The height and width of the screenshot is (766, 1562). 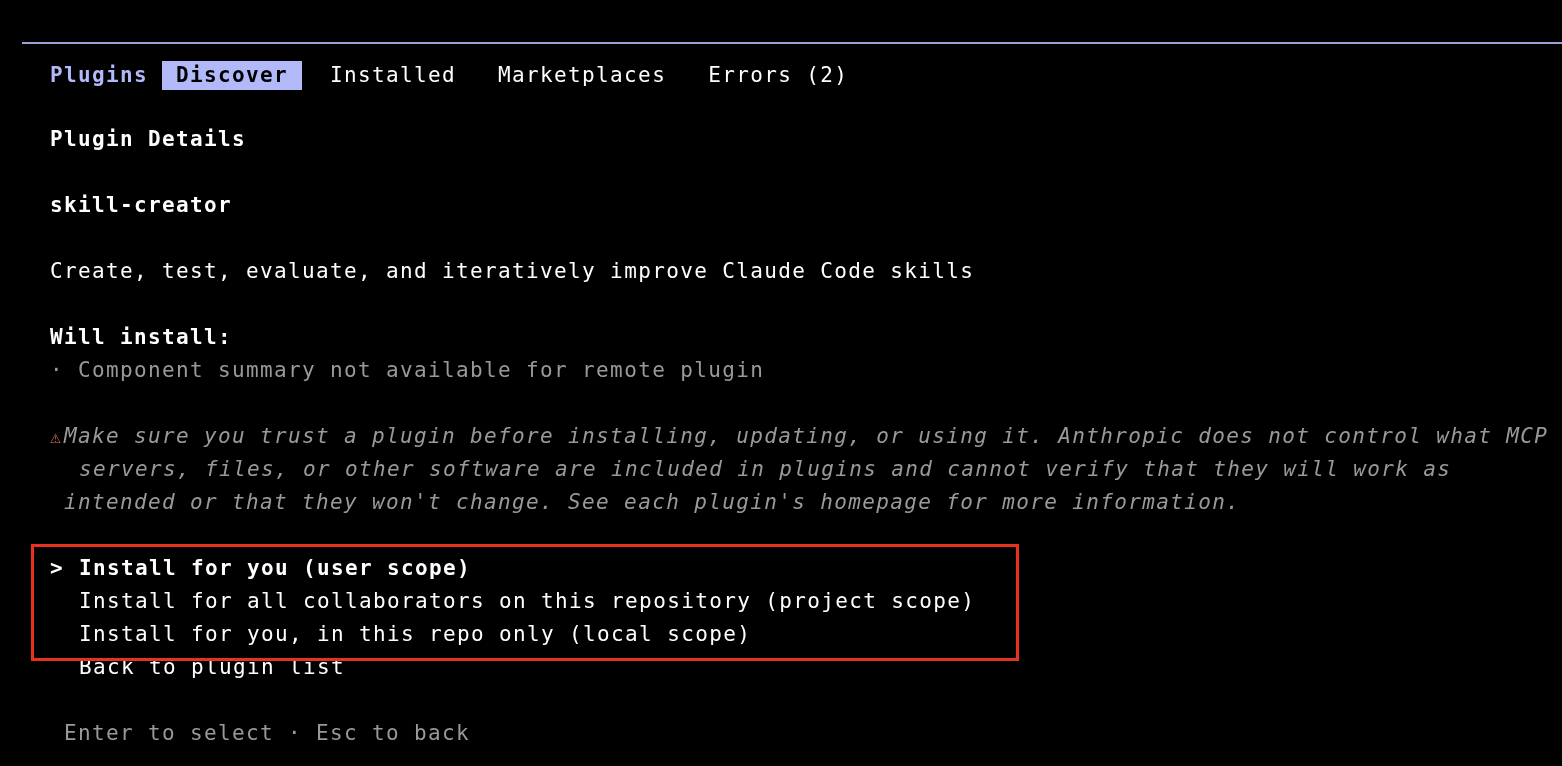 I want to click on tab: Installed, so click(x=393, y=75).